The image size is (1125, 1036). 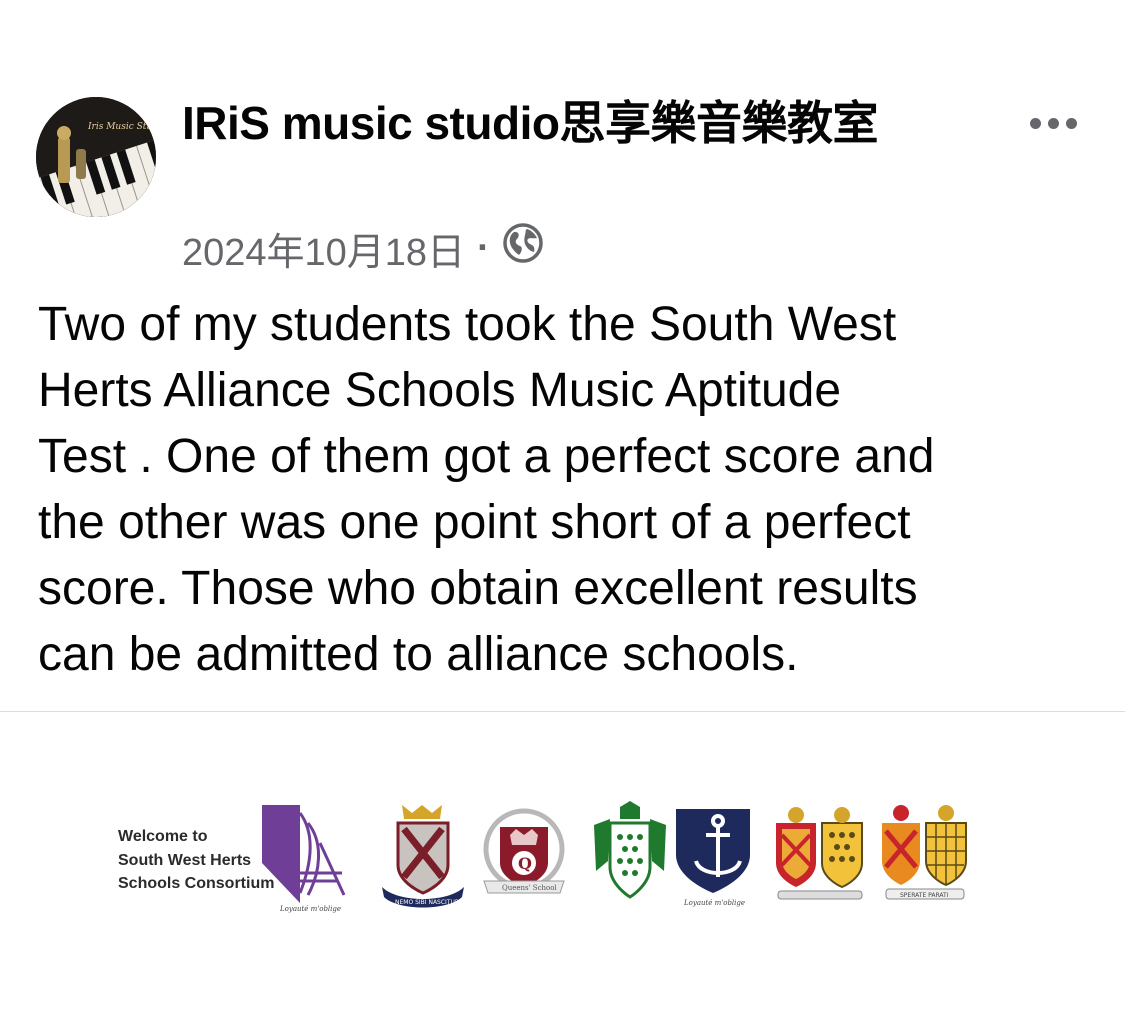 I want to click on school-crest-green-icon, so click(x=630, y=850).